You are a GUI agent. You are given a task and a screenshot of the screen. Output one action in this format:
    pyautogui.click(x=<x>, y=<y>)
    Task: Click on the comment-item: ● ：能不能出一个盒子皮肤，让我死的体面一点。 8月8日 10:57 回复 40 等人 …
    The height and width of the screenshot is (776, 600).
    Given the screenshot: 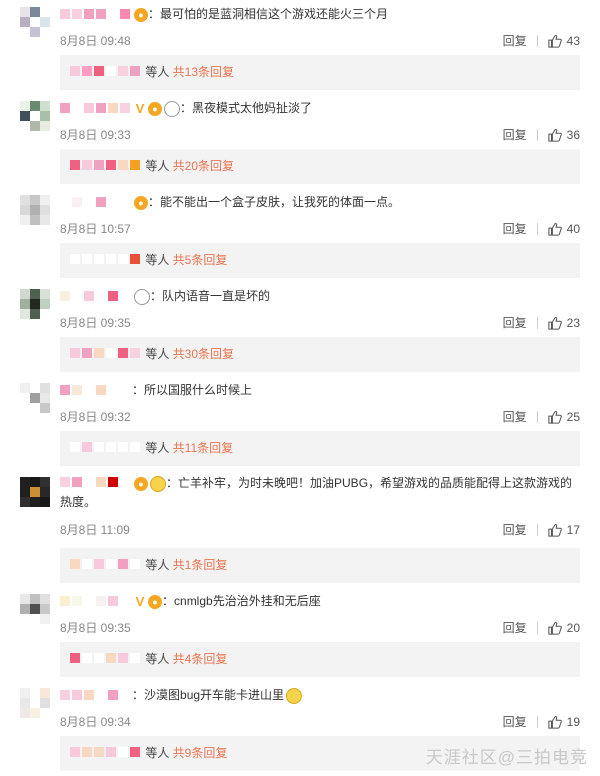 What is the action you would take?
    pyautogui.click(x=300, y=235)
    